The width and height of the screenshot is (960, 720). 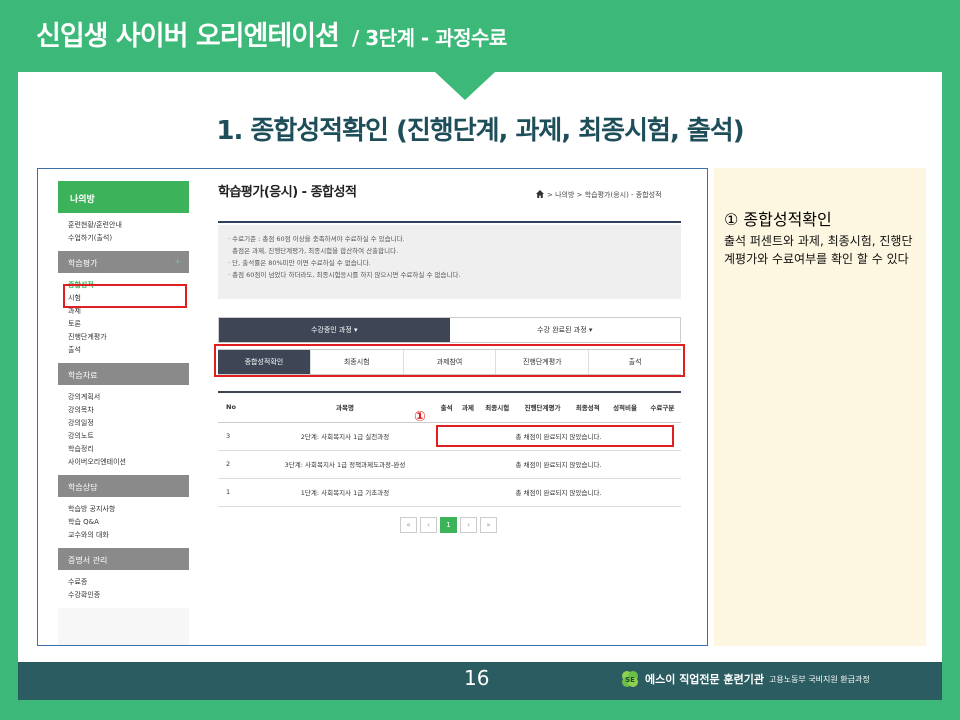 What do you see at coordinates (497, 407) in the screenshot?
I see `col-final-exam: 최종시험` at bounding box center [497, 407].